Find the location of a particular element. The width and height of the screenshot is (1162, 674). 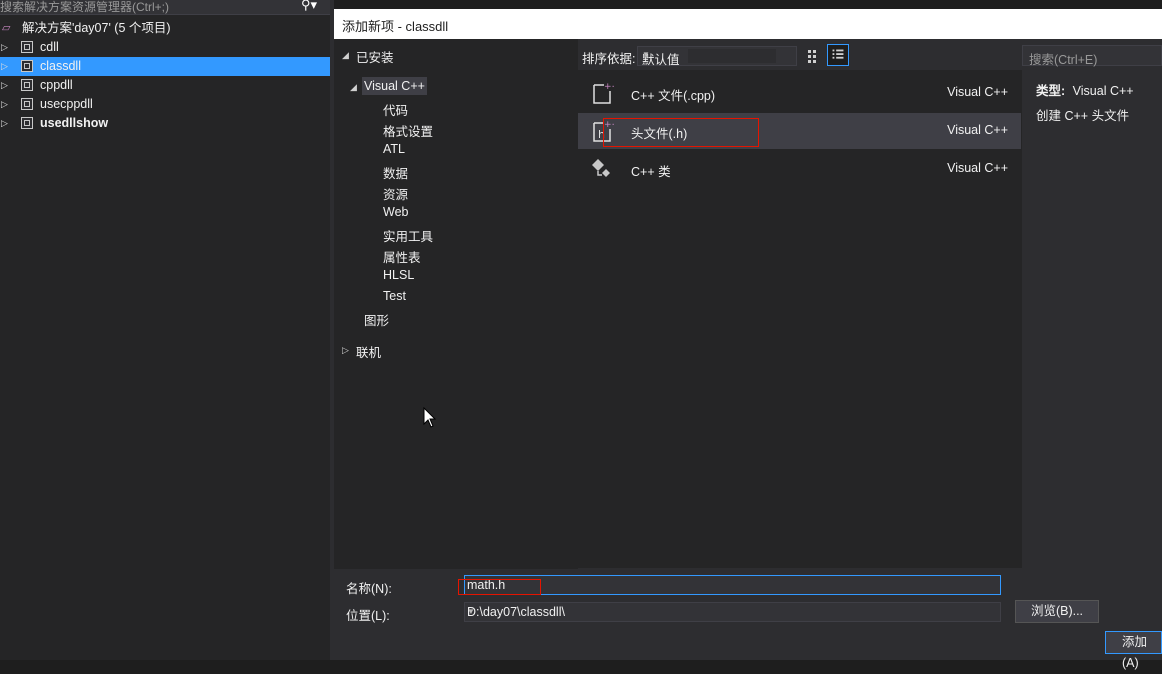

subcategory-item: 数据 is located at coordinates (395, 172).